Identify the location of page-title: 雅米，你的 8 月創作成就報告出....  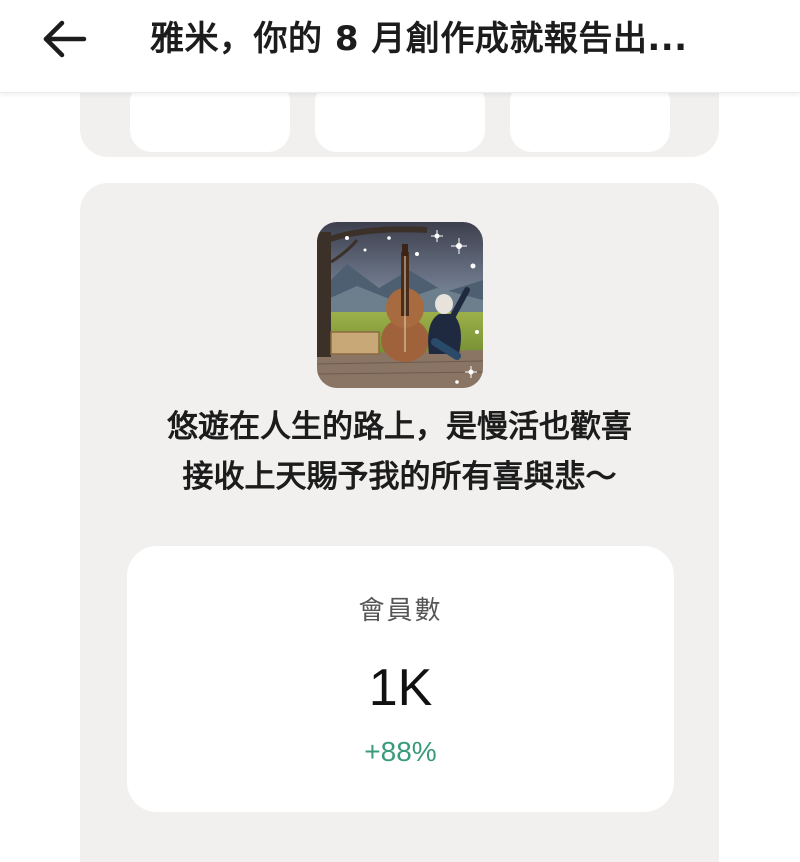
(419, 39).